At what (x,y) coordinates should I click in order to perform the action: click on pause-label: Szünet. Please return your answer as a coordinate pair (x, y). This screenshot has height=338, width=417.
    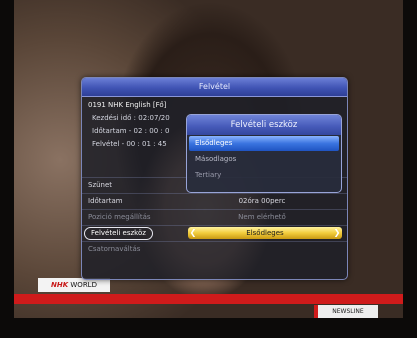
    Looking at the image, I should click on (100, 185).